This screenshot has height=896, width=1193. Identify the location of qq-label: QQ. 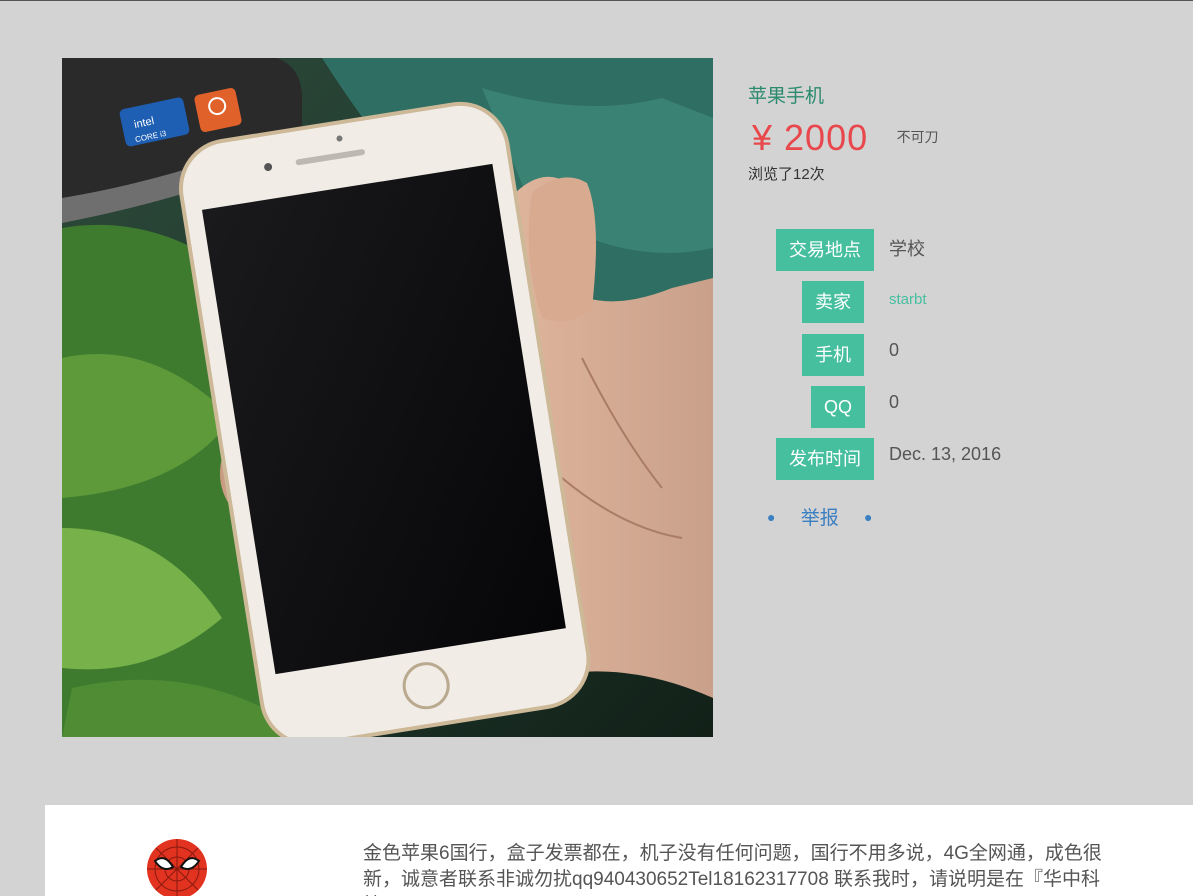
(838, 407).